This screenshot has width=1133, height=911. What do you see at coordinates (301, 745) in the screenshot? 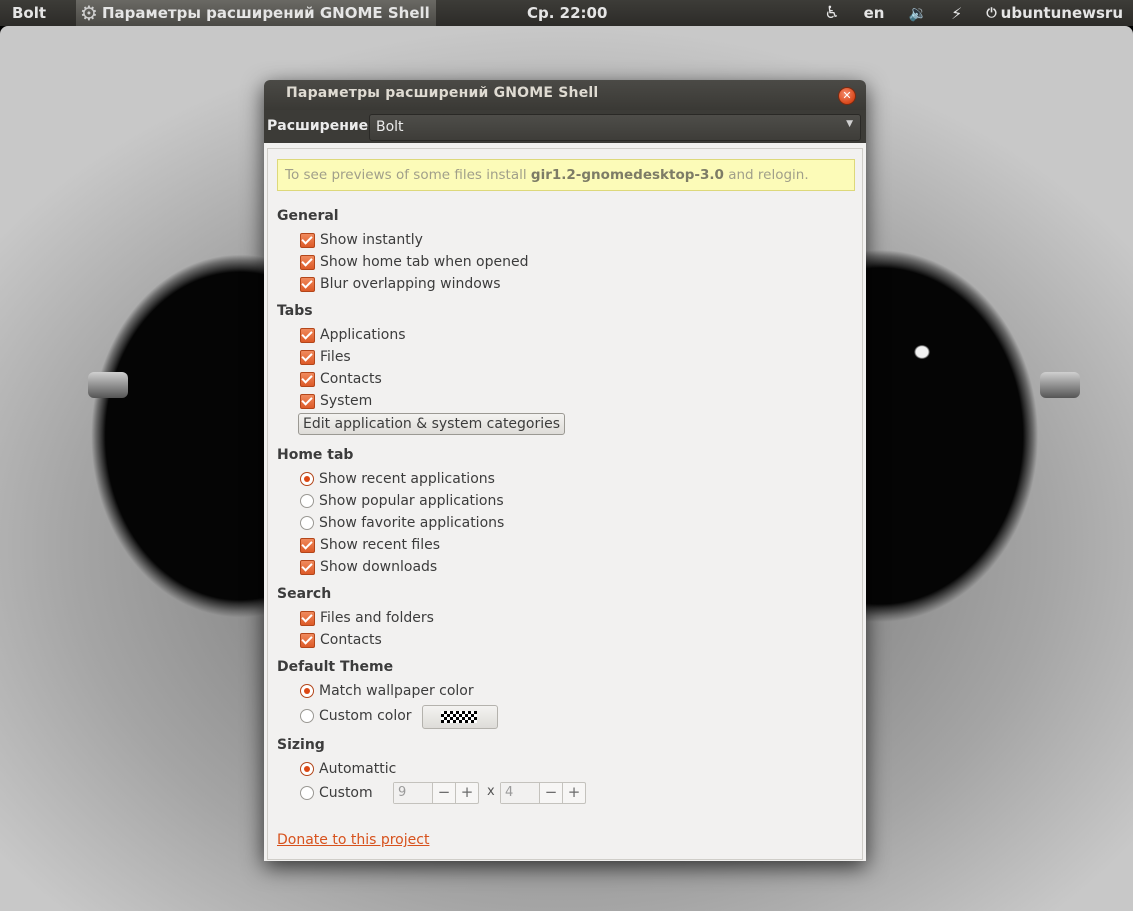
I see `section-heading-sizing: Sizing` at bounding box center [301, 745].